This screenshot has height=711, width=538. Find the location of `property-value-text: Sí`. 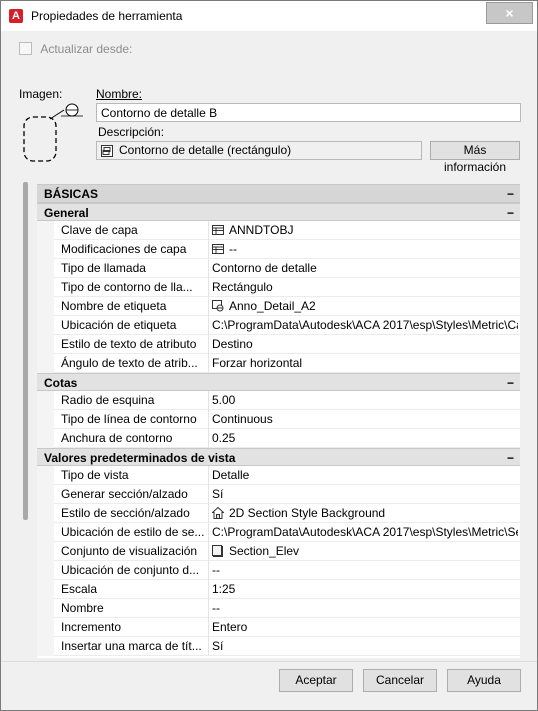

property-value-text: Sí is located at coordinates (218, 646).